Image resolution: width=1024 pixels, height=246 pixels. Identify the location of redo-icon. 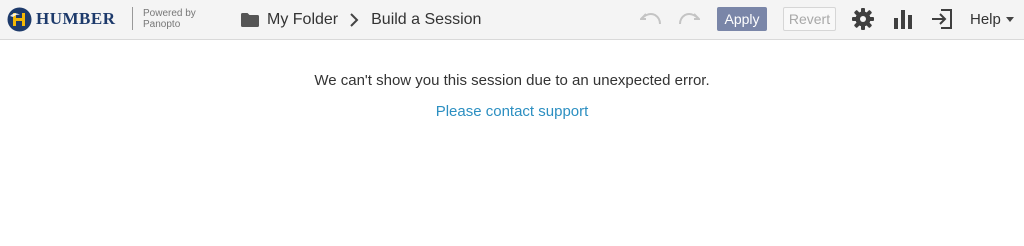
(689, 19).